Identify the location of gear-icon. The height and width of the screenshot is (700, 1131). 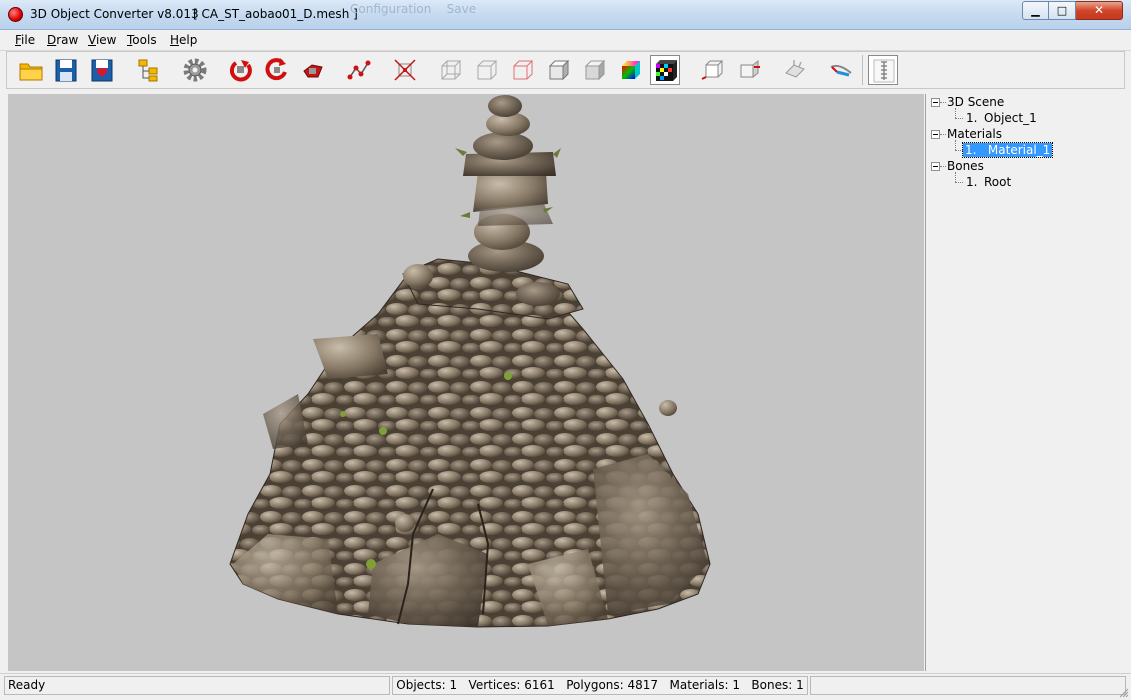
(195, 70).